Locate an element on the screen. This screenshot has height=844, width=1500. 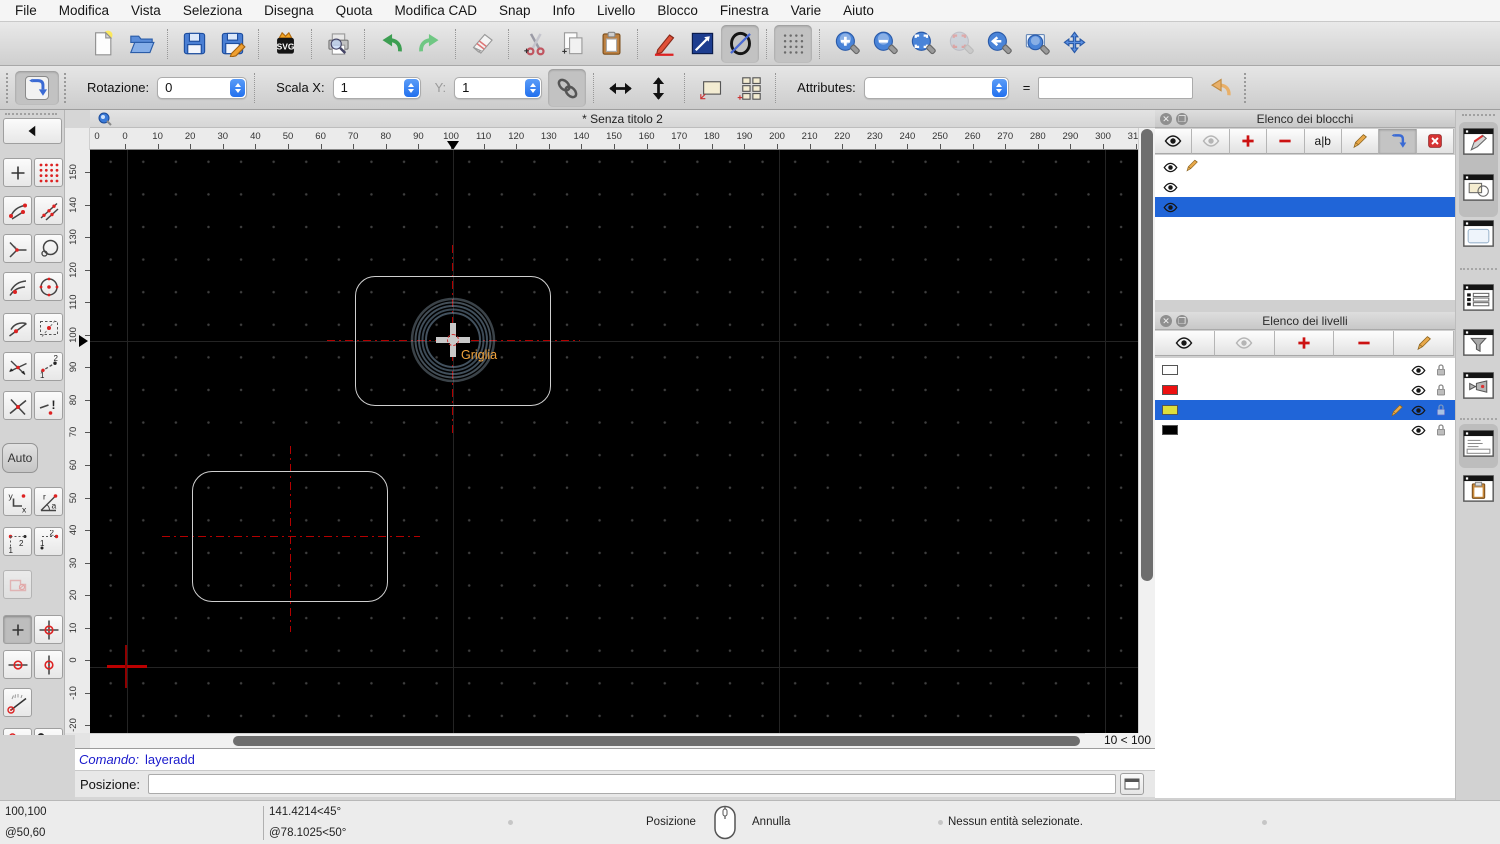
save-as-button is located at coordinates (232, 44).